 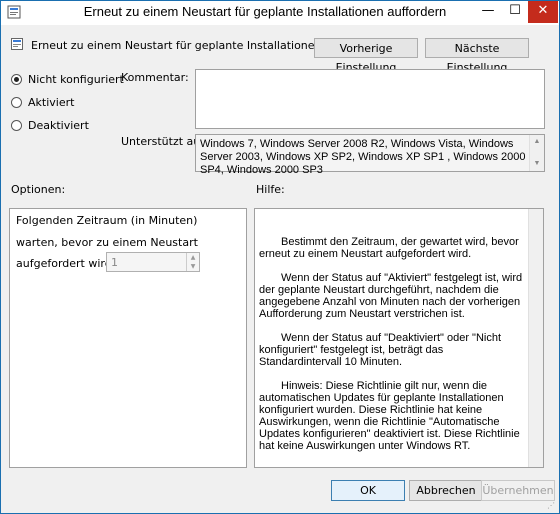 I want to click on options-line-3: aufgefordert wird:, so click(x=66, y=263).